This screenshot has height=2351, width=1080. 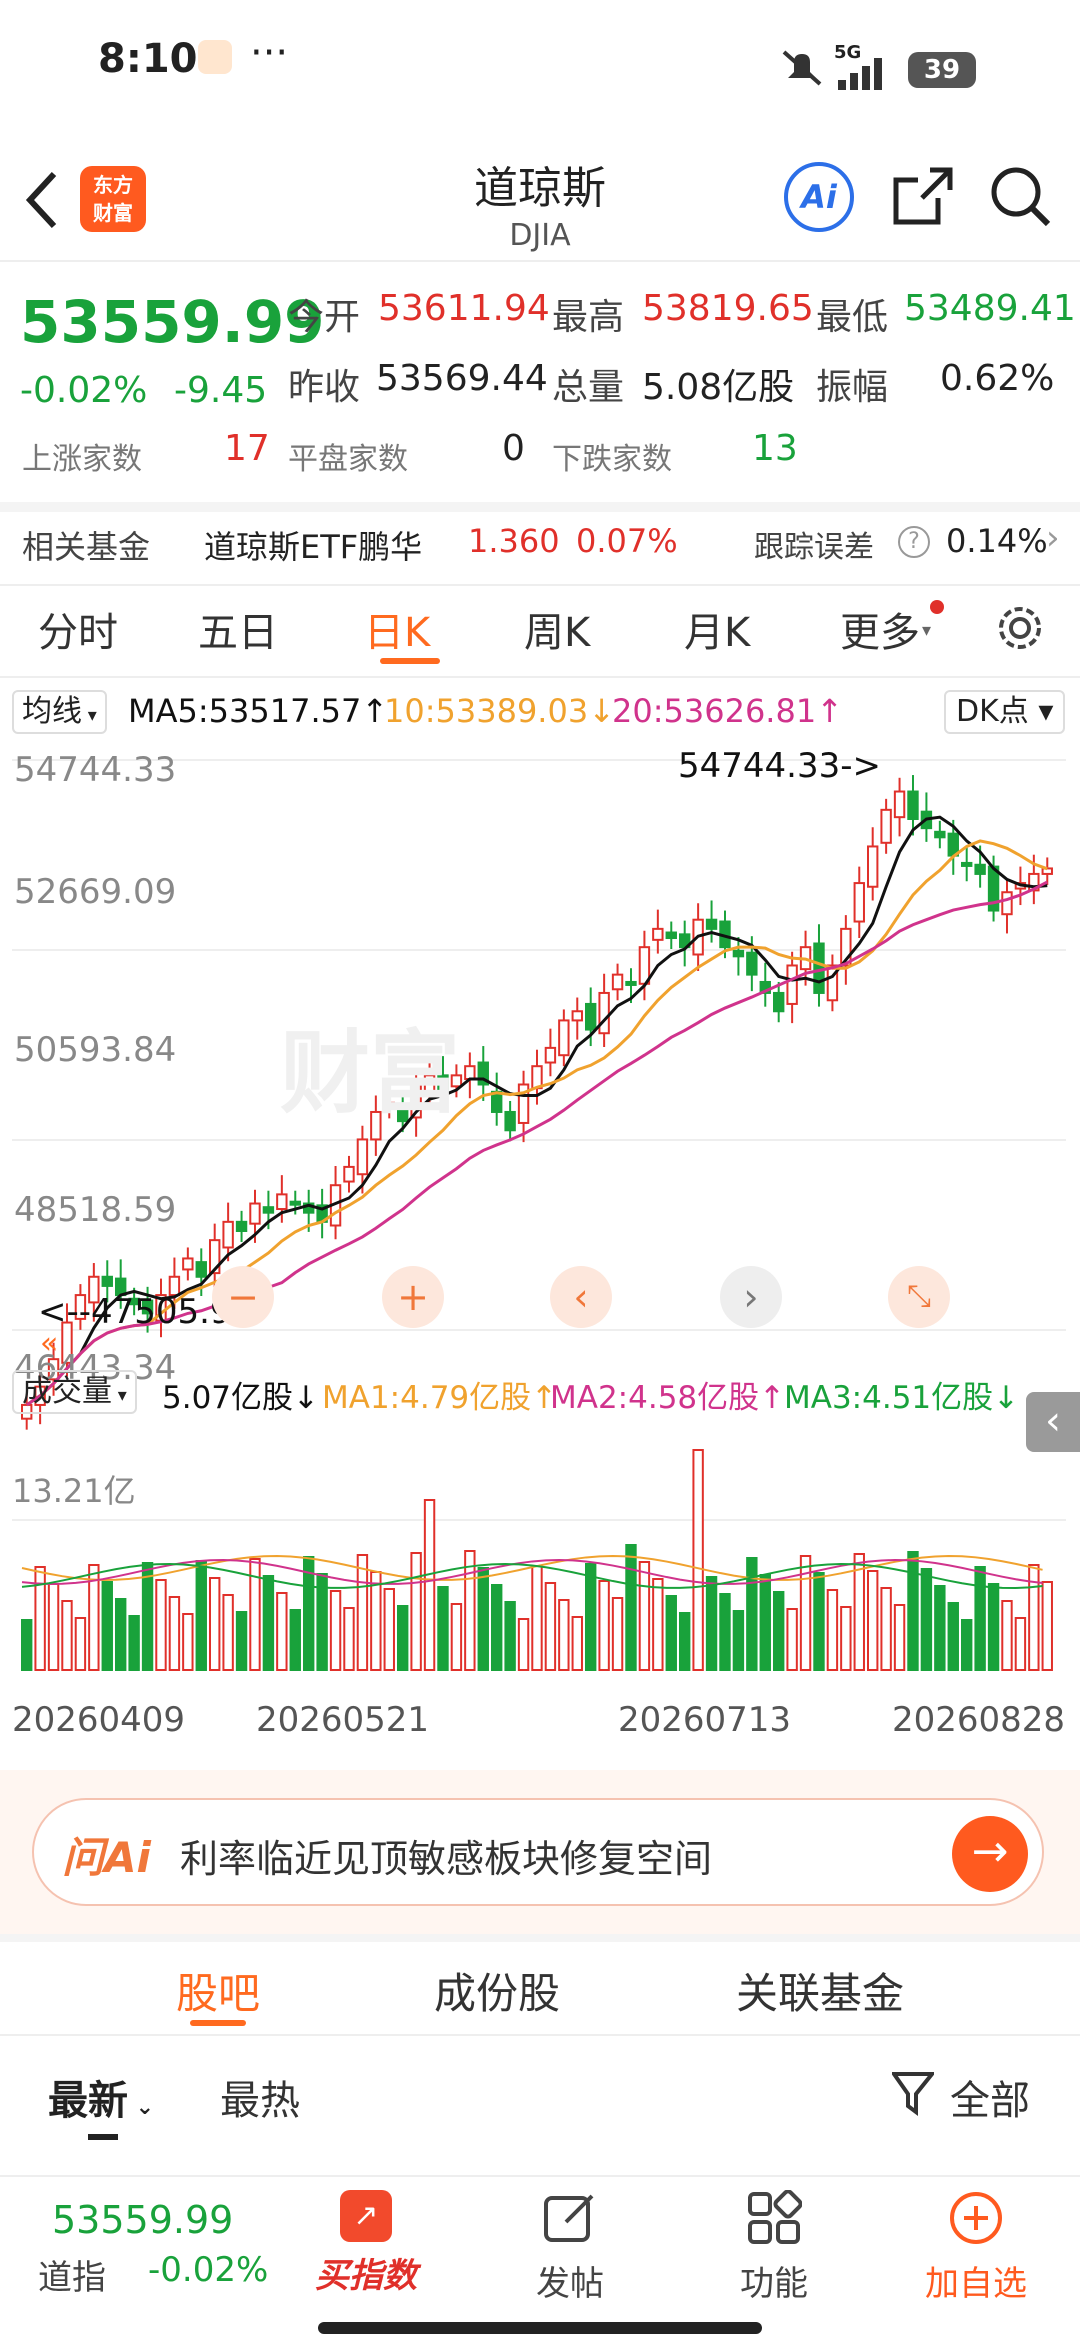 I want to click on buy-index-button: ↗ 买指数, so click(x=366, y=2243).